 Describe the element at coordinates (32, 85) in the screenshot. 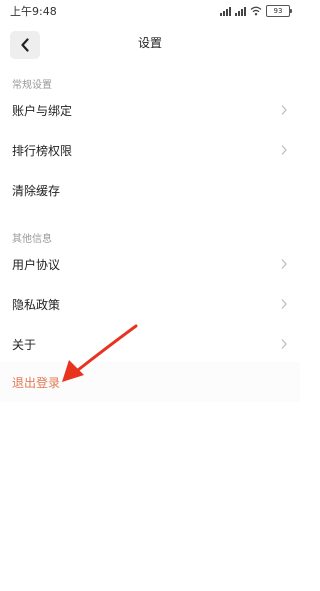

I see `section-header-general: 常规设置` at that location.